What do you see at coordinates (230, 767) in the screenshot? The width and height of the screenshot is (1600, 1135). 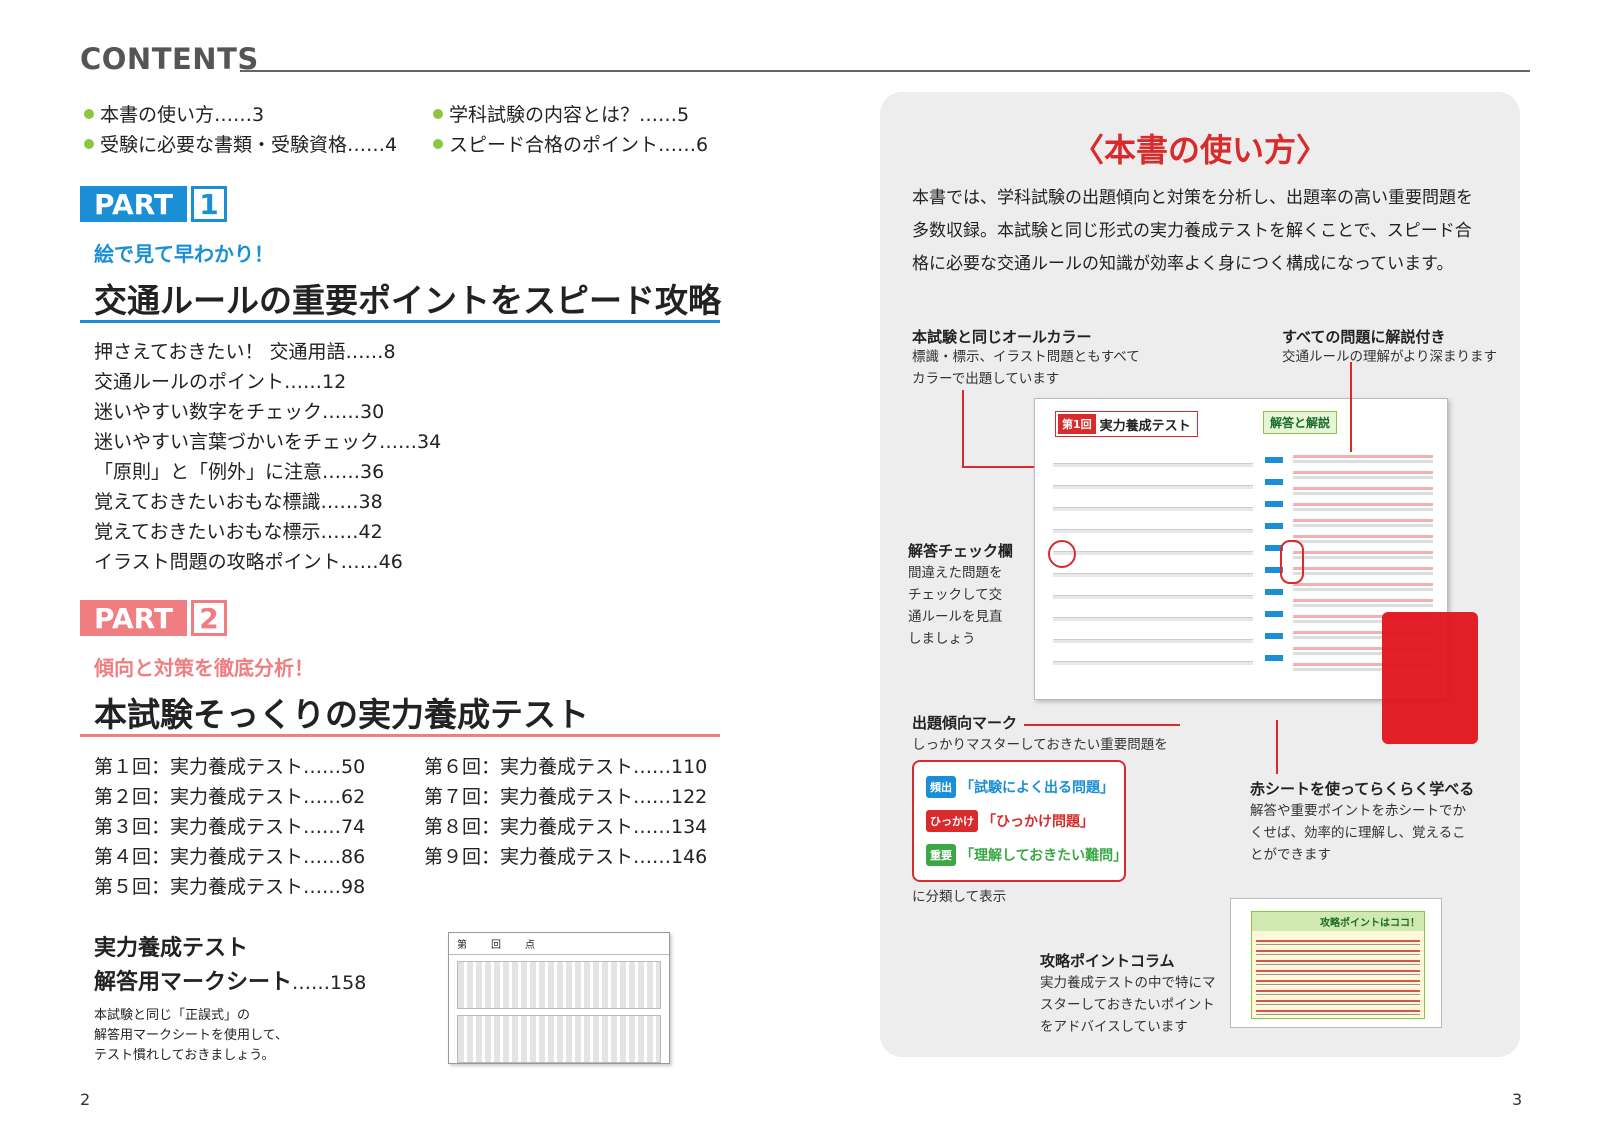 I see `test-item: 第１回：実力養成テスト……50` at bounding box center [230, 767].